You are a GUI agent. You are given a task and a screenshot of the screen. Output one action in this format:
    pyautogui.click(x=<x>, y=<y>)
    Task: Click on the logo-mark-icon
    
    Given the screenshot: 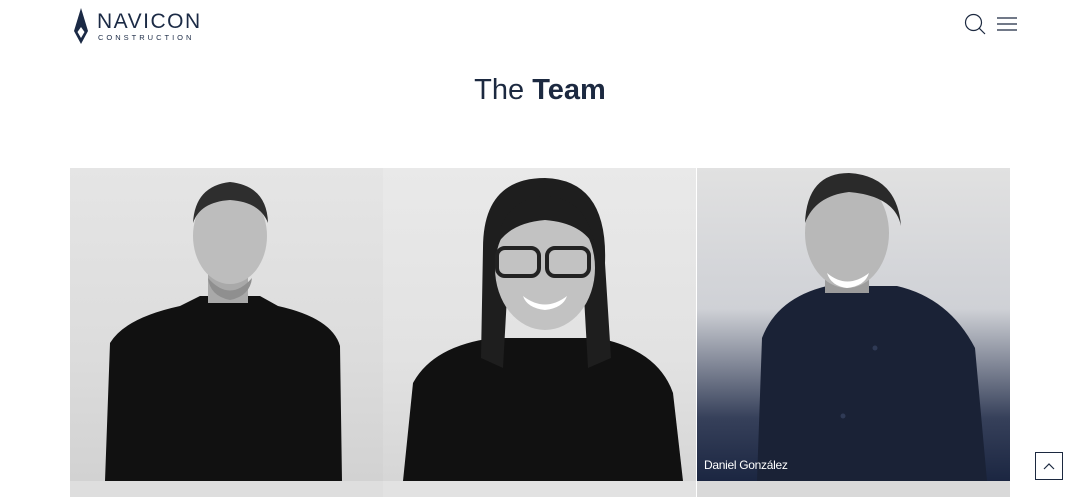 What is the action you would take?
    pyautogui.click(x=81, y=26)
    